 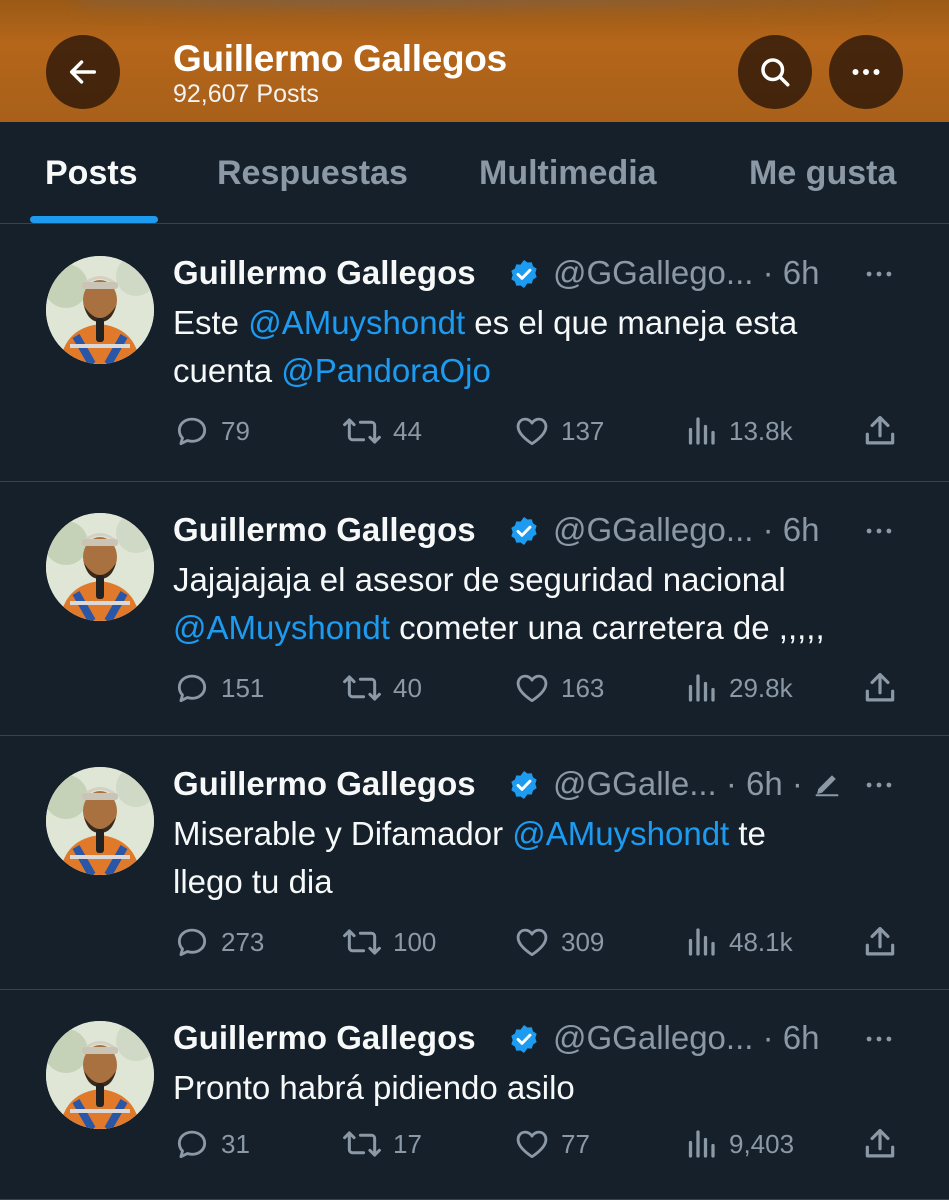 I want to click on back-button, so click(x=83, y=72).